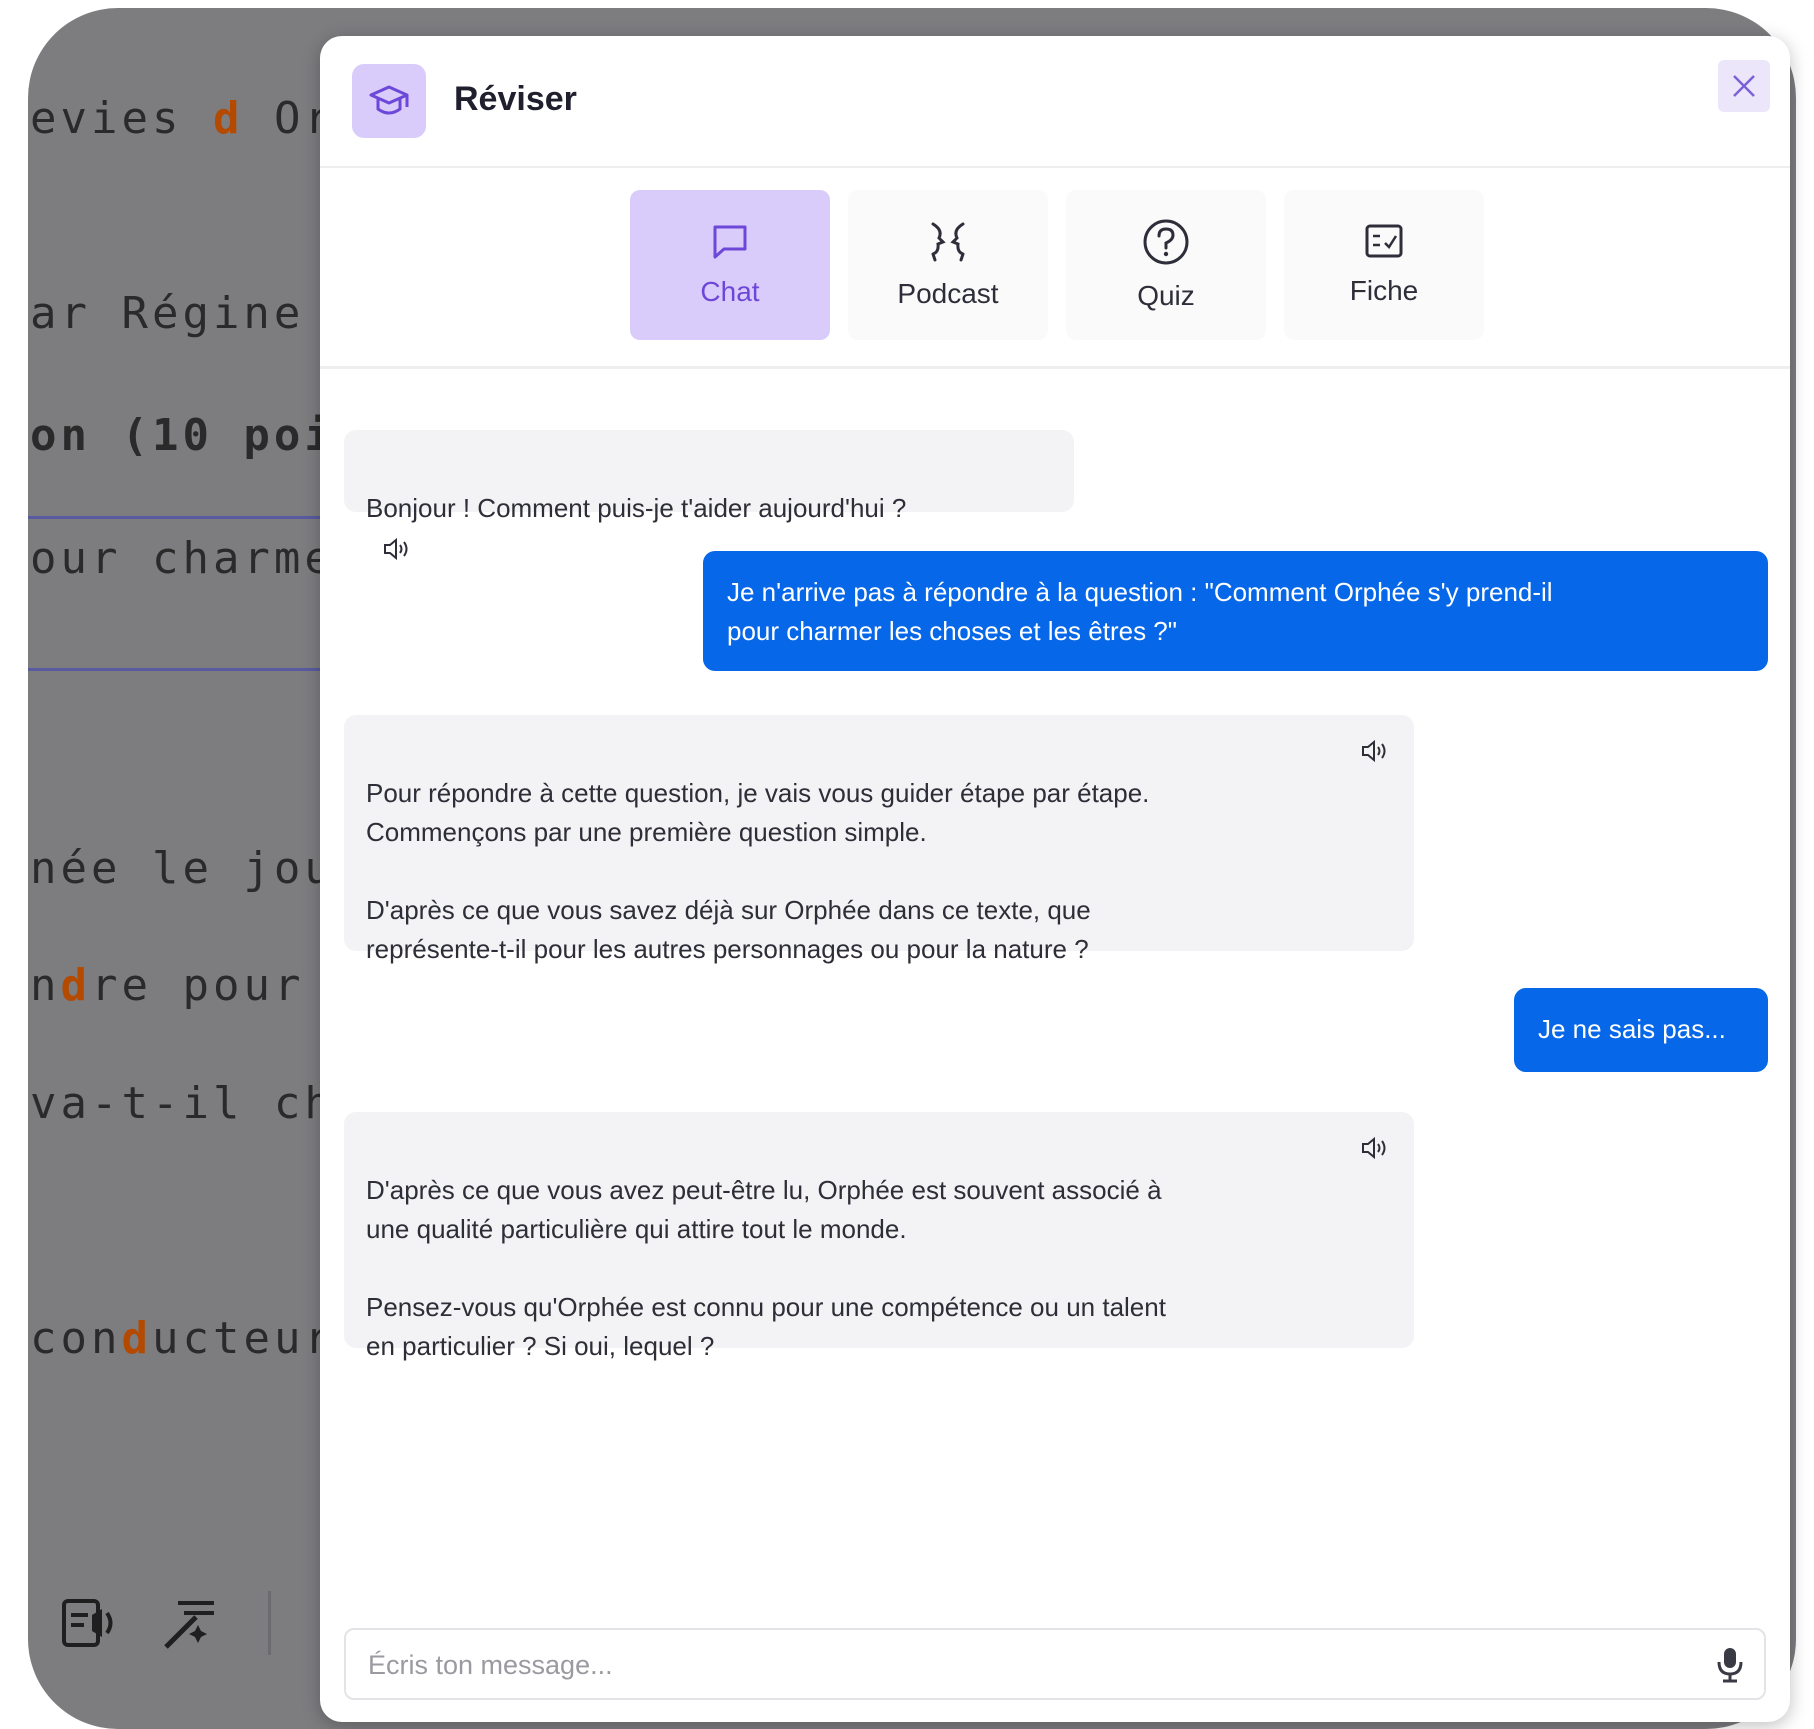 The image size is (1814, 1729). Describe the element at coordinates (182, 1338) in the screenshot. I see `doc-line: conducteur` at that location.